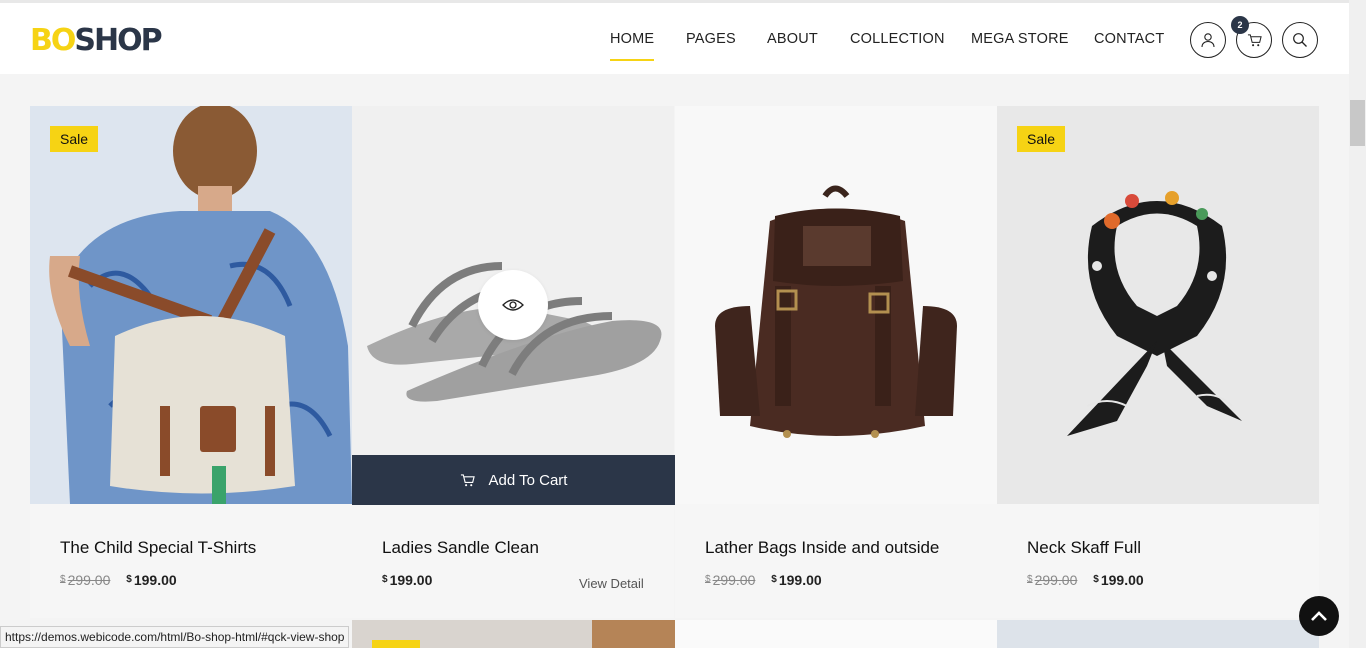 The image size is (1366, 648). I want to click on nav-contact: CONTACT, so click(1129, 39).